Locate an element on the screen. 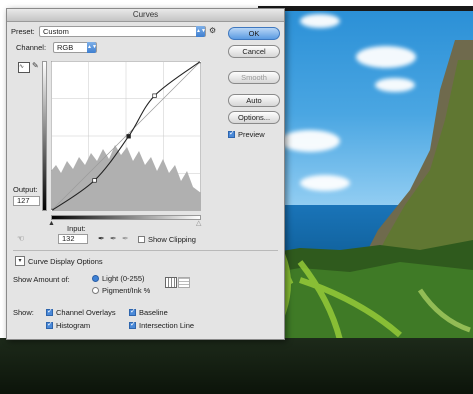 The image size is (473, 394). white-point-slider-icon: △ is located at coordinates (198, 224).